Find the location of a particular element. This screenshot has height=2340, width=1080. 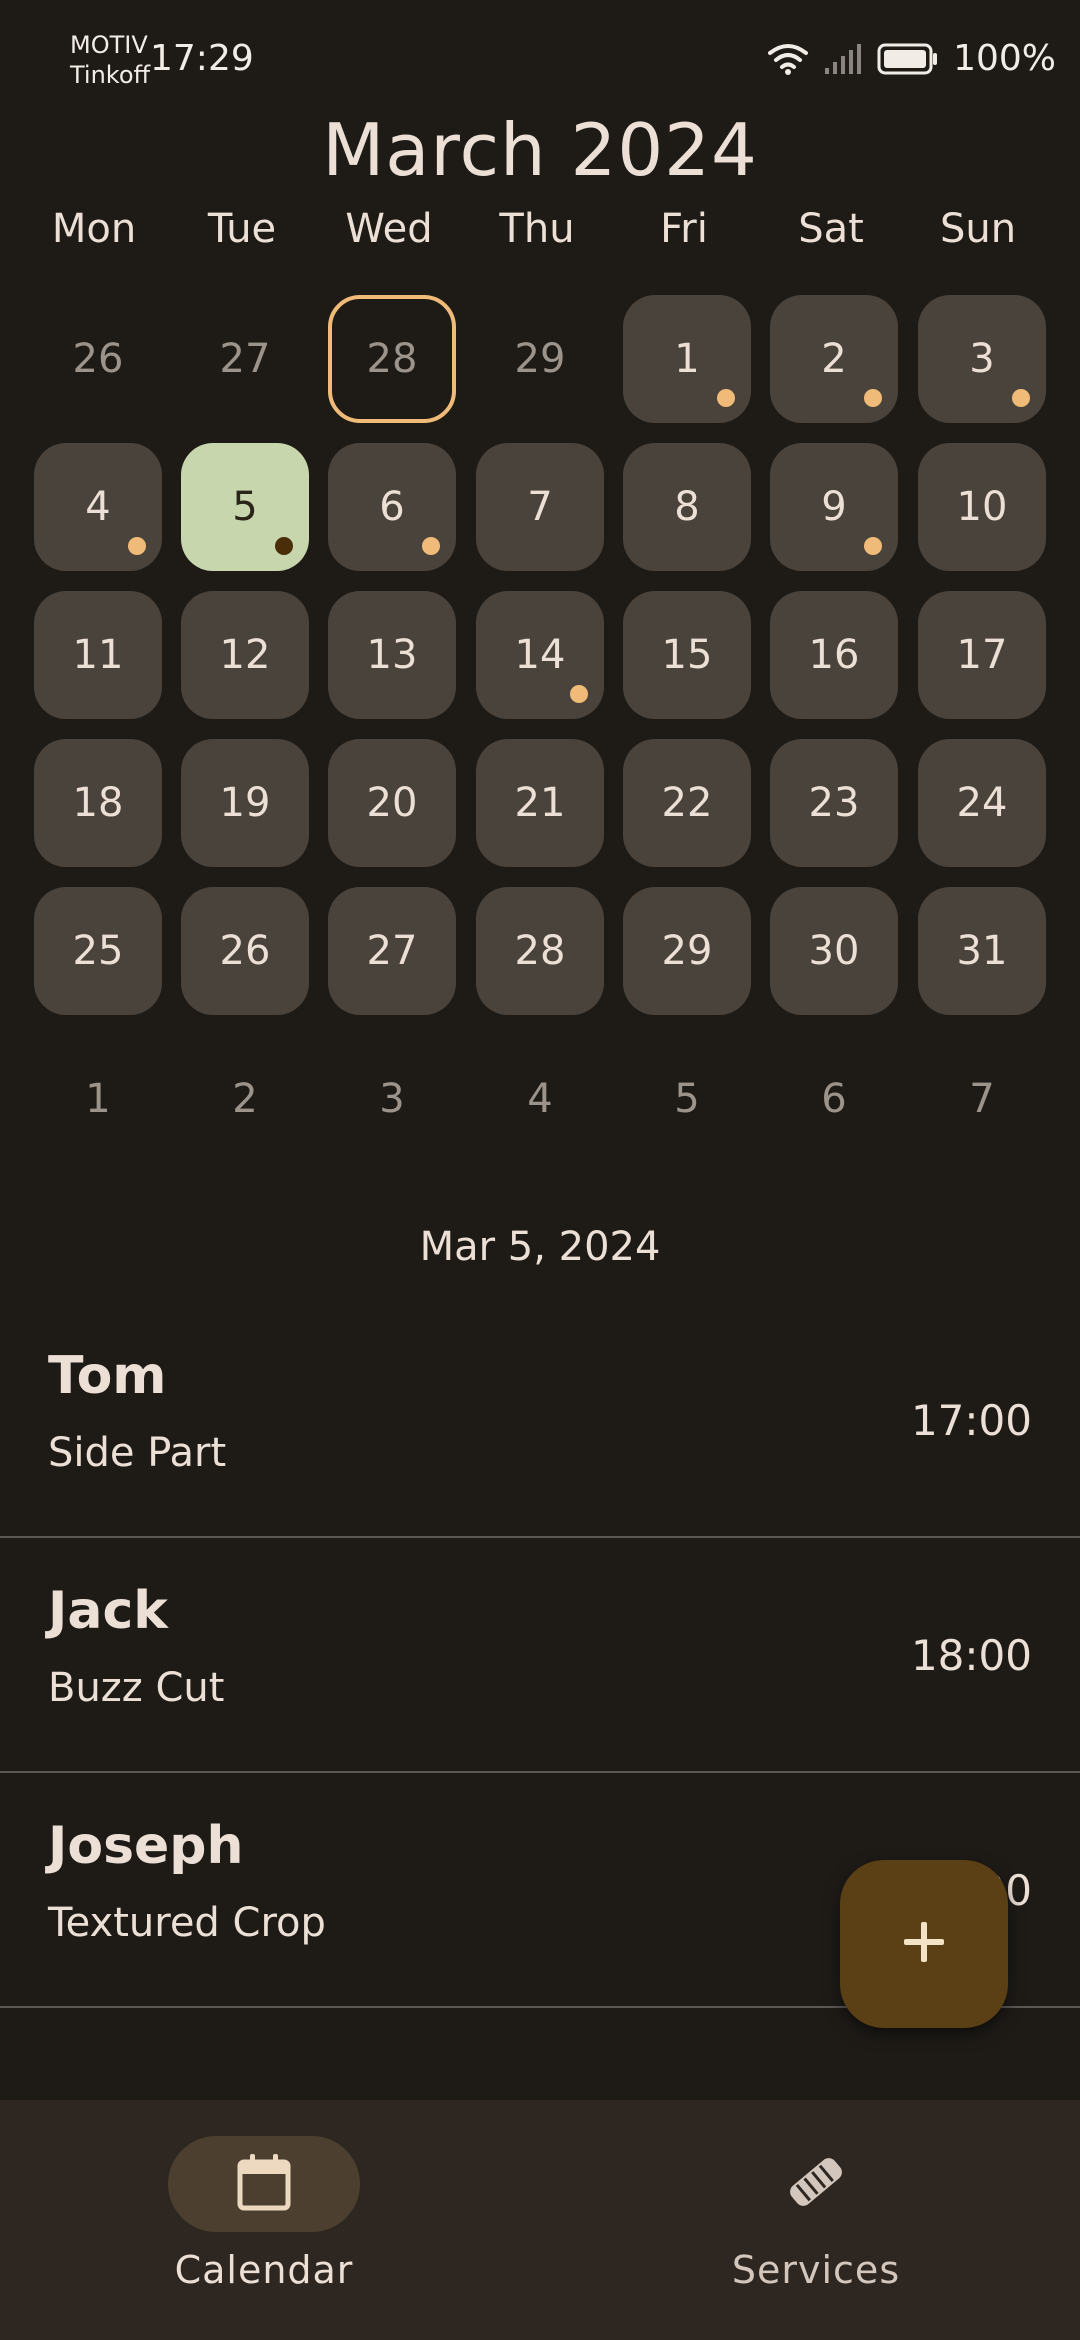

calendar-day-22: 19 is located at coordinates (245, 803).